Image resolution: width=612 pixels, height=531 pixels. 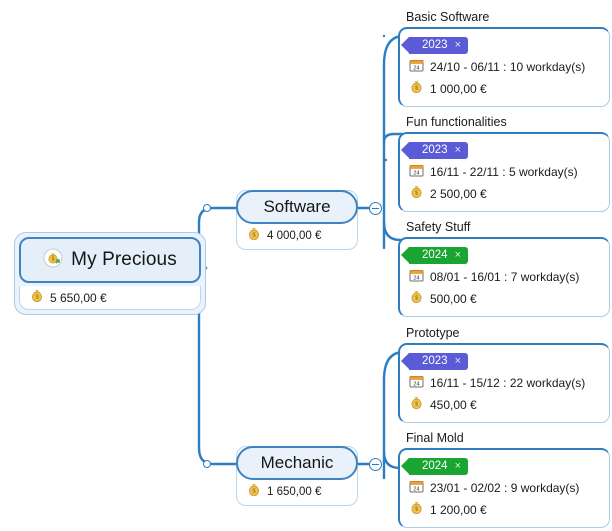 I want to click on root-node-label: My Precious, so click(x=124, y=259).